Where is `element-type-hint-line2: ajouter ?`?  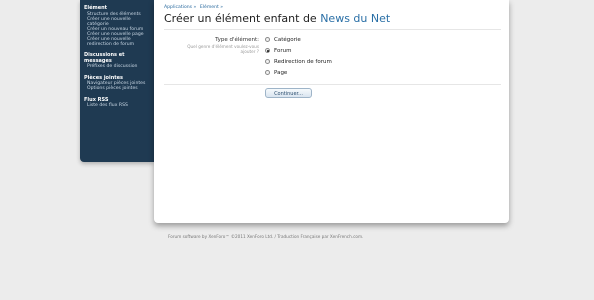
element-type-hint-line2: ajouter ? is located at coordinates (249, 51).